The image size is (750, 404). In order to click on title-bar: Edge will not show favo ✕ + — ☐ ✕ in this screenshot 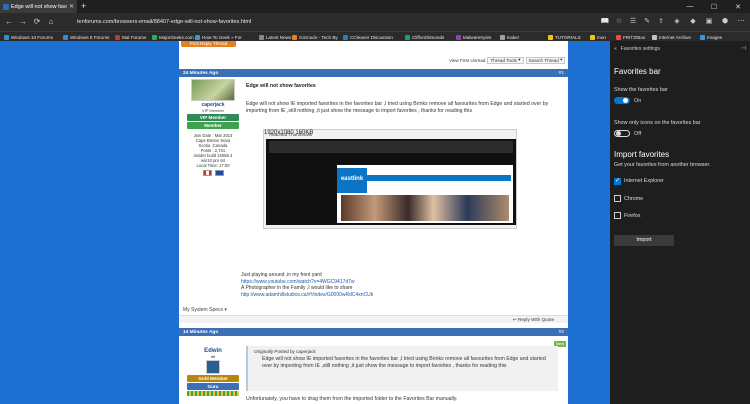, I will do `click(375, 6)`.